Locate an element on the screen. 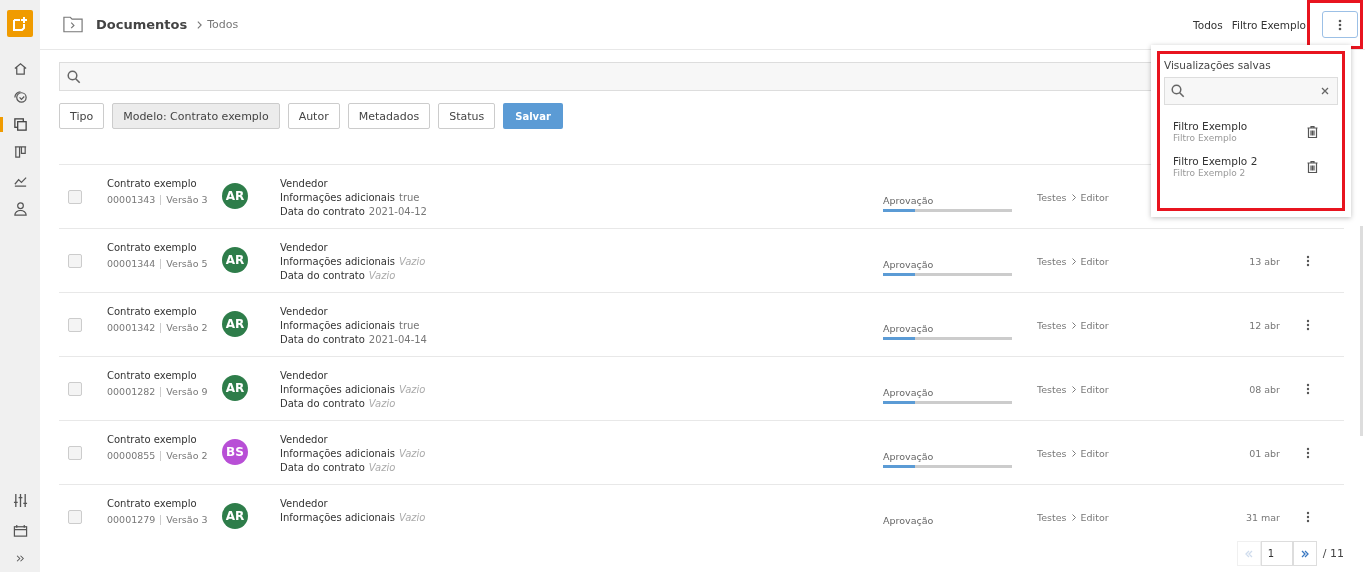  document-version: Versão 5 is located at coordinates (187, 263).